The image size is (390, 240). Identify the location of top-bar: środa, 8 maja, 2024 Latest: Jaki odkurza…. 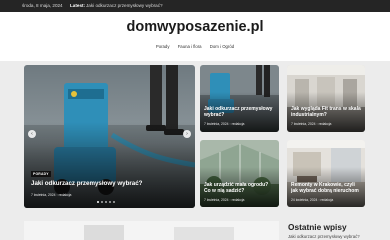
(195, 6).